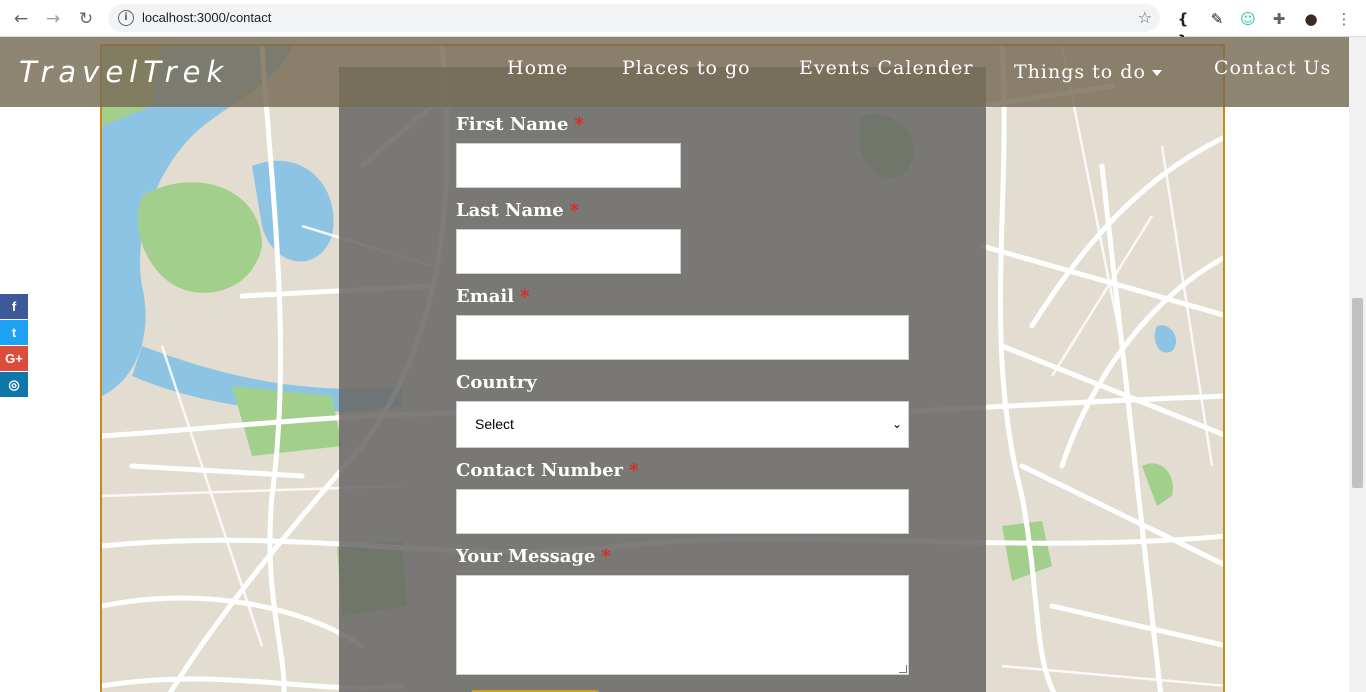 The height and width of the screenshot is (692, 1366). I want to click on twitter-icon: t, so click(14, 332).